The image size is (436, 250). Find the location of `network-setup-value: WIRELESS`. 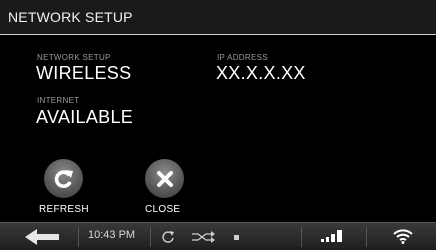

network-setup-value: WIRELESS is located at coordinates (84, 73).